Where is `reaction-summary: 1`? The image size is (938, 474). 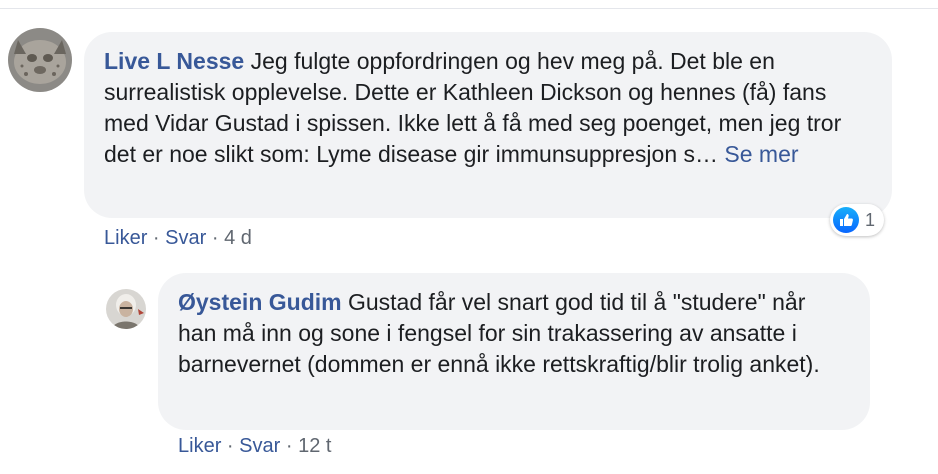
reaction-summary: 1 is located at coordinates (857, 220).